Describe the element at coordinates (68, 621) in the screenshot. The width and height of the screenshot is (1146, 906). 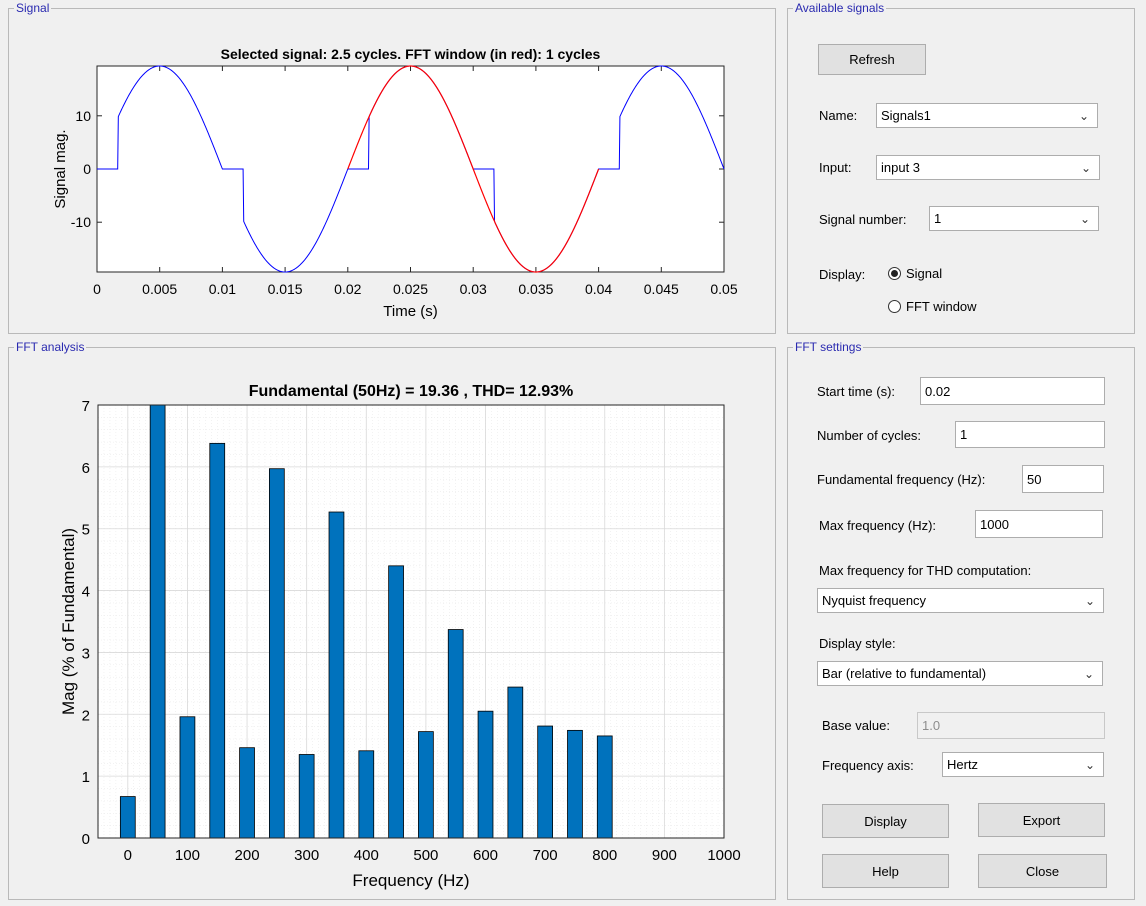
I see `fft-y-axis-label: Mag (% of Fundamental)` at that location.